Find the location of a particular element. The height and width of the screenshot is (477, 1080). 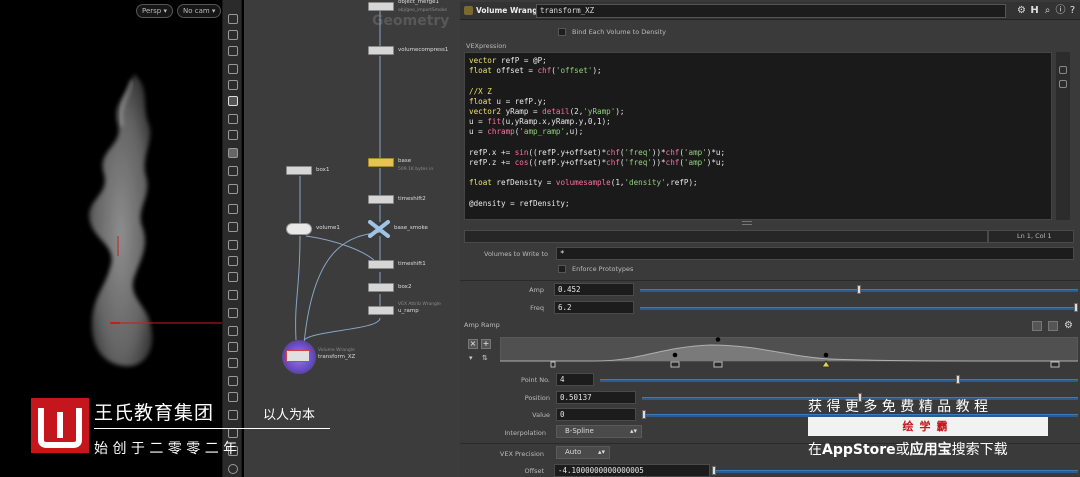

add-point-icon: + is located at coordinates (486, 344).